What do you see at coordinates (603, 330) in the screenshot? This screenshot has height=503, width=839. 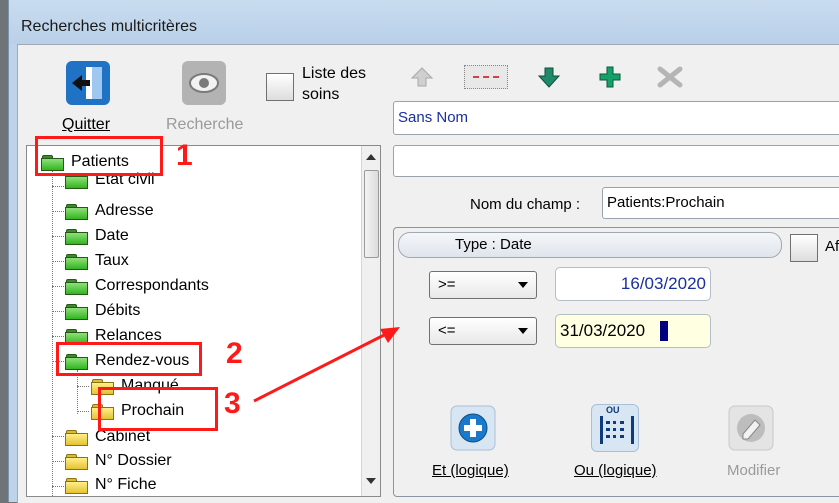 I see `value-text-2: 31/03/2020` at bounding box center [603, 330].